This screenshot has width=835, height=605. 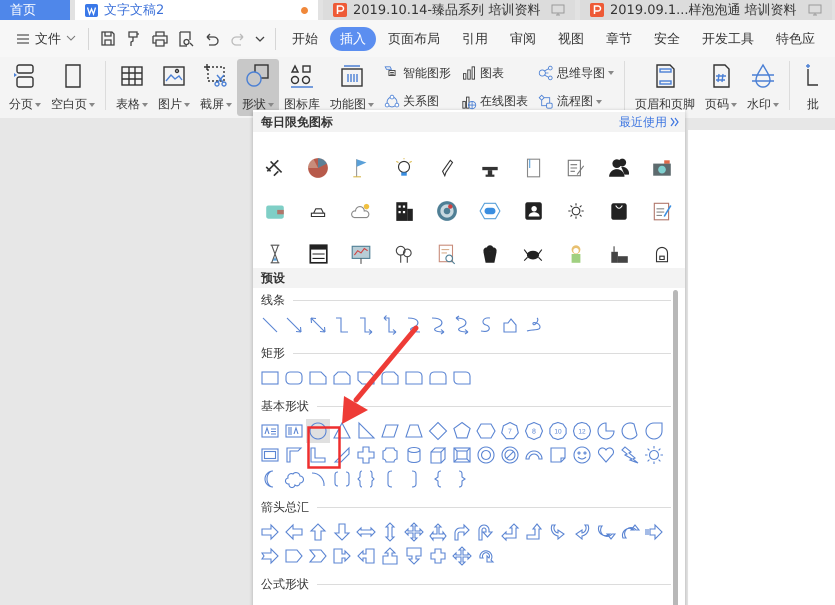 What do you see at coordinates (285, 584) in the screenshot?
I see `category-title: 公式形状` at bounding box center [285, 584].